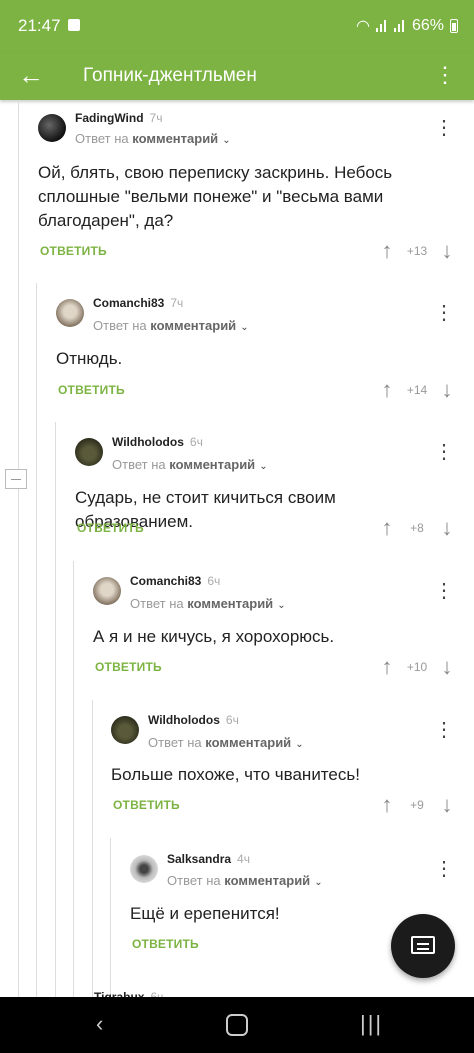  What do you see at coordinates (235, 774) in the screenshot?
I see `comment-text: Больше похоже, что чванитесь!` at bounding box center [235, 774].